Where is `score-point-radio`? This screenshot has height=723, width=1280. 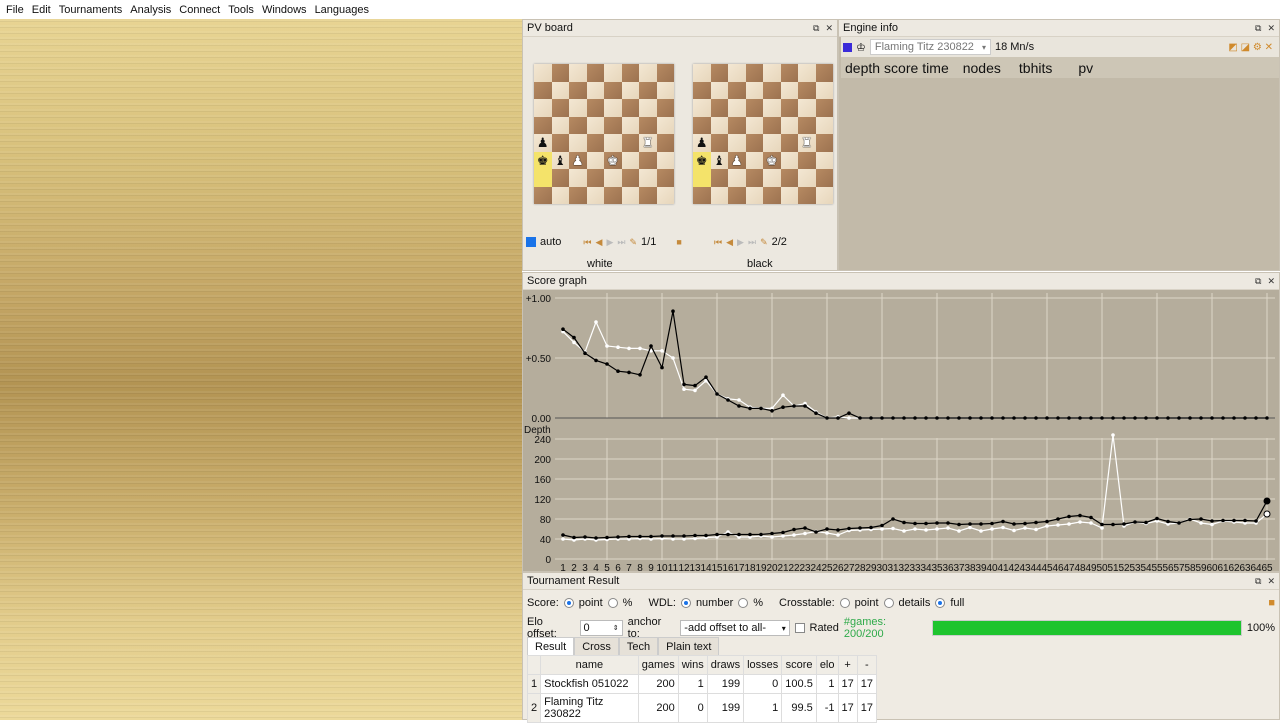 score-point-radio is located at coordinates (568, 603).